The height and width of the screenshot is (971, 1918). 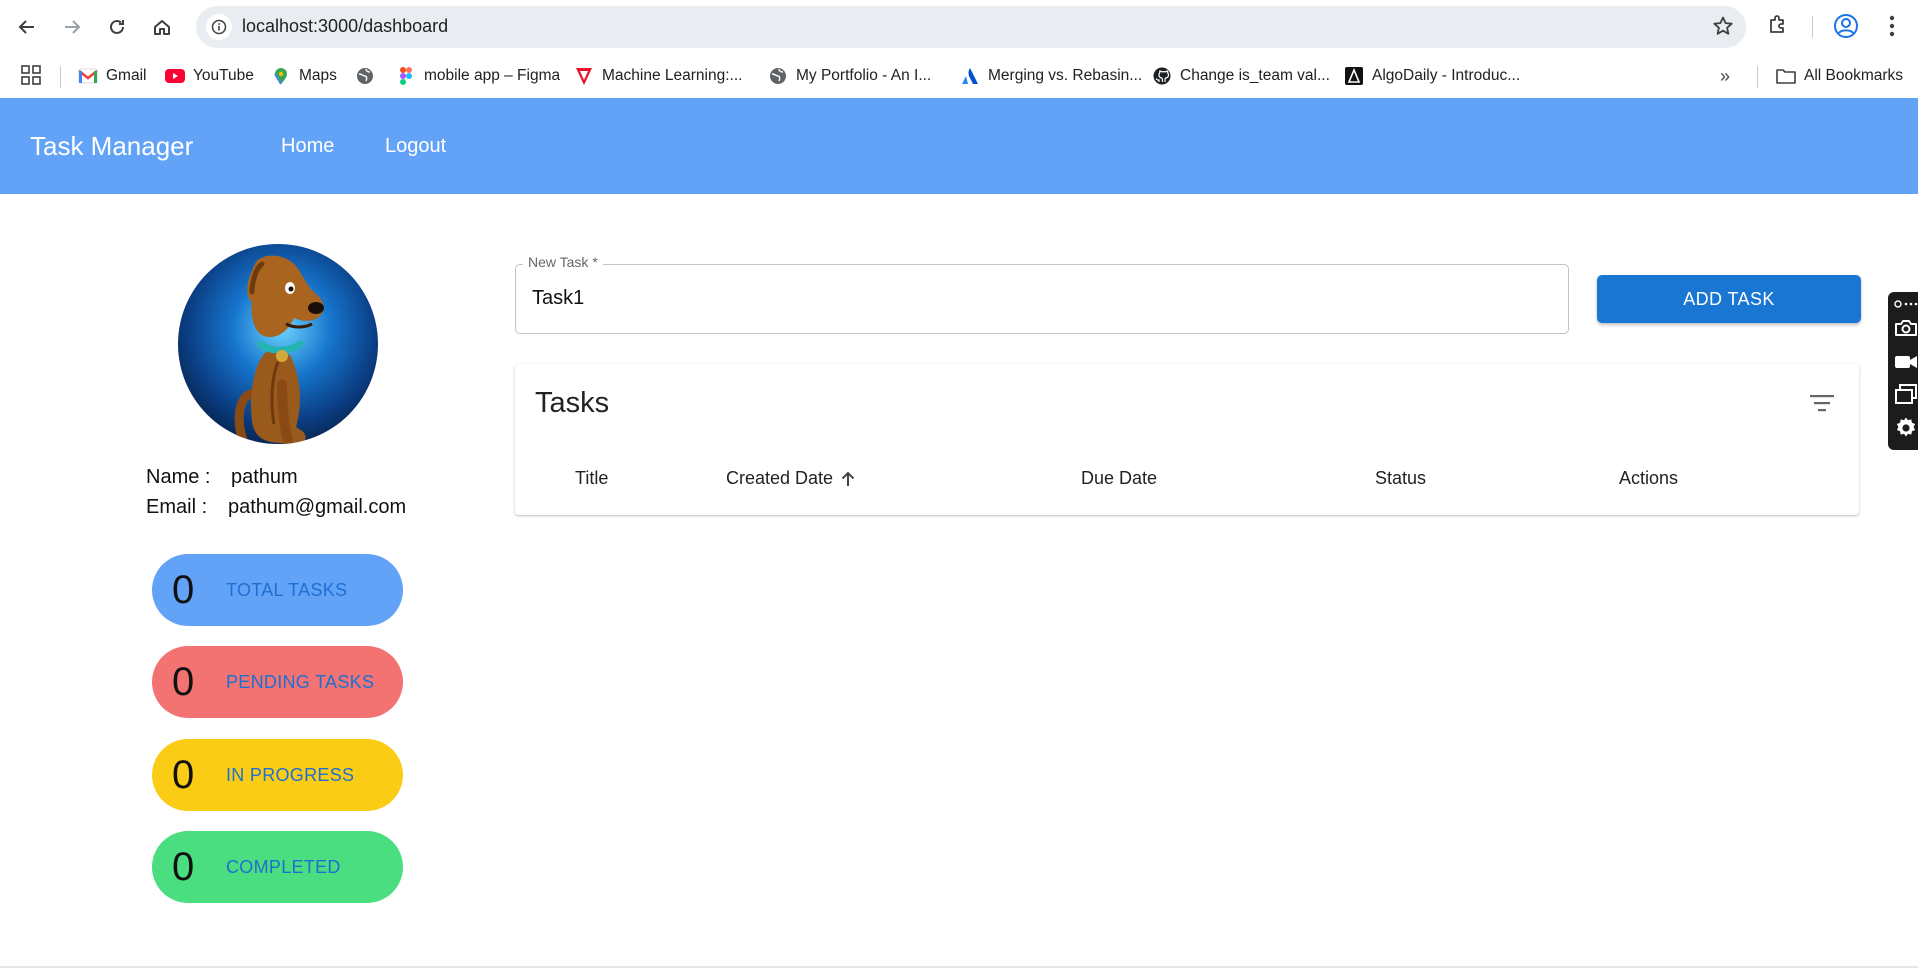 What do you see at coordinates (175, 76) in the screenshot?
I see `youtube-icon` at bounding box center [175, 76].